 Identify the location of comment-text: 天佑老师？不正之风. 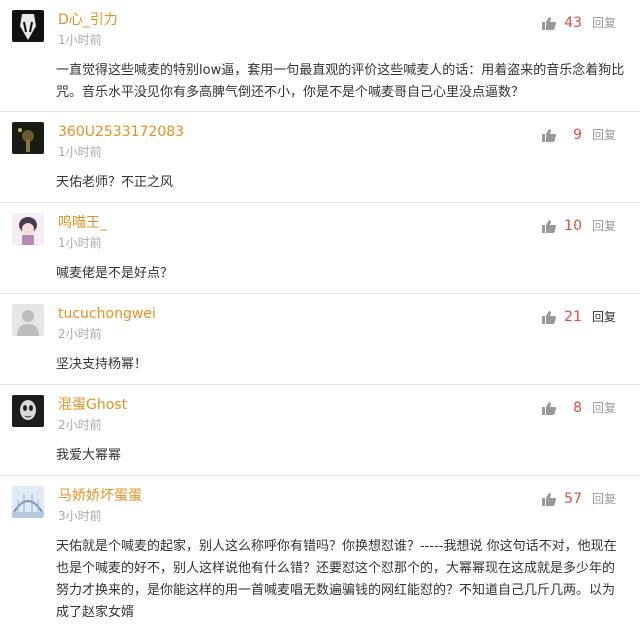
(115, 182).